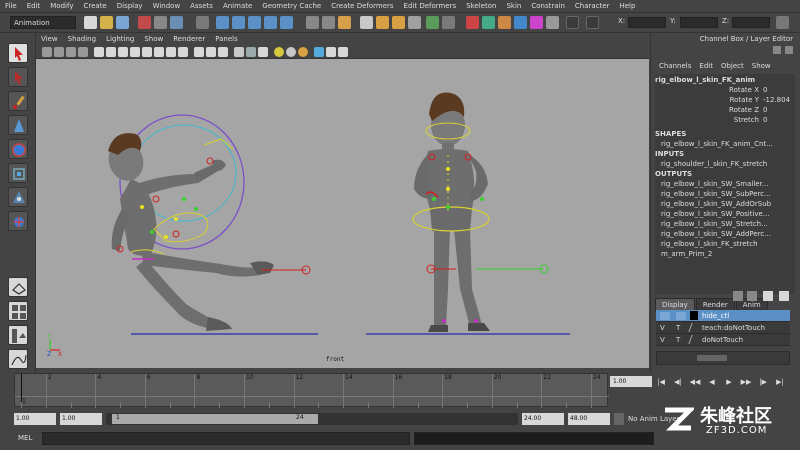 The width and height of the screenshot is (800, 450). What do you see at coordinates (59, 52) in the screenshot?
I see `camera-attributes-icon` at bounding box center [59, 52].